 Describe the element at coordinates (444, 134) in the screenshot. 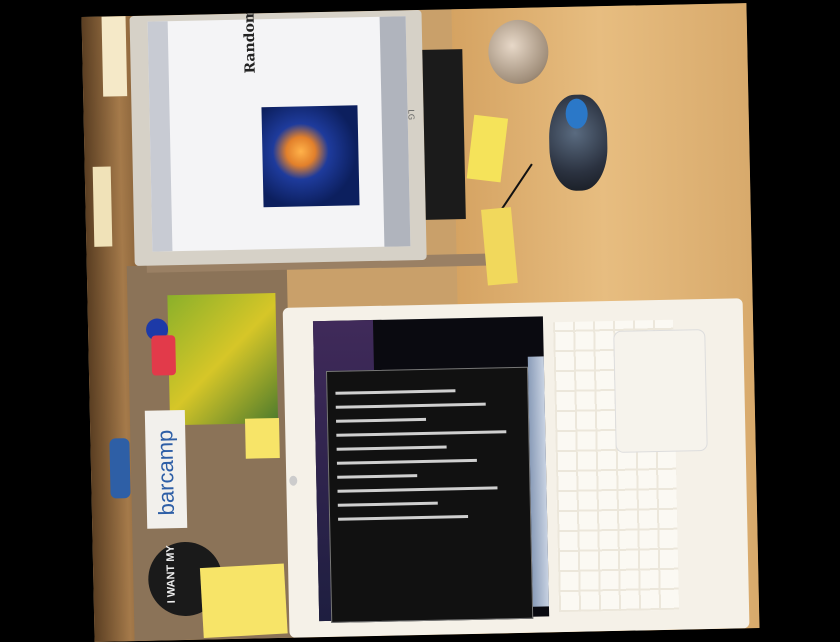

I see `monitor-stand` at that location.